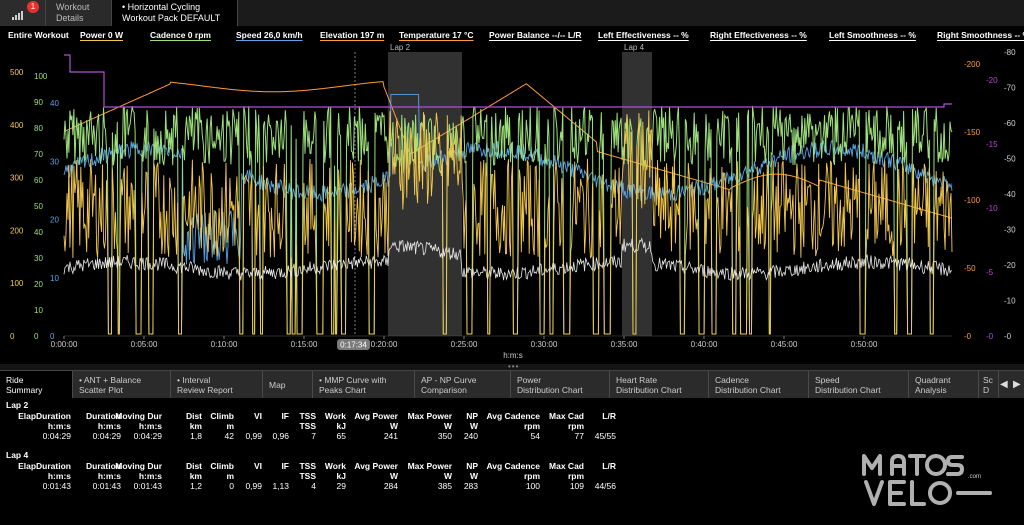 This screenshot has width=1024, height=525. I want to click on x-axis-tick: 0:25:00, so click(464, 344).